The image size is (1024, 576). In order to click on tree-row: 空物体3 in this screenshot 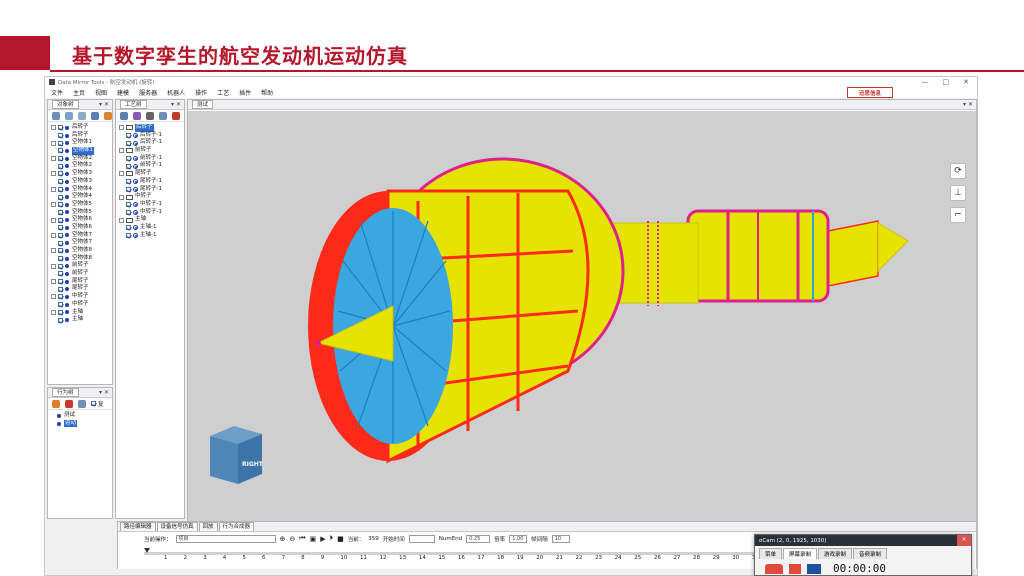, I will do `click(80, 182)`.